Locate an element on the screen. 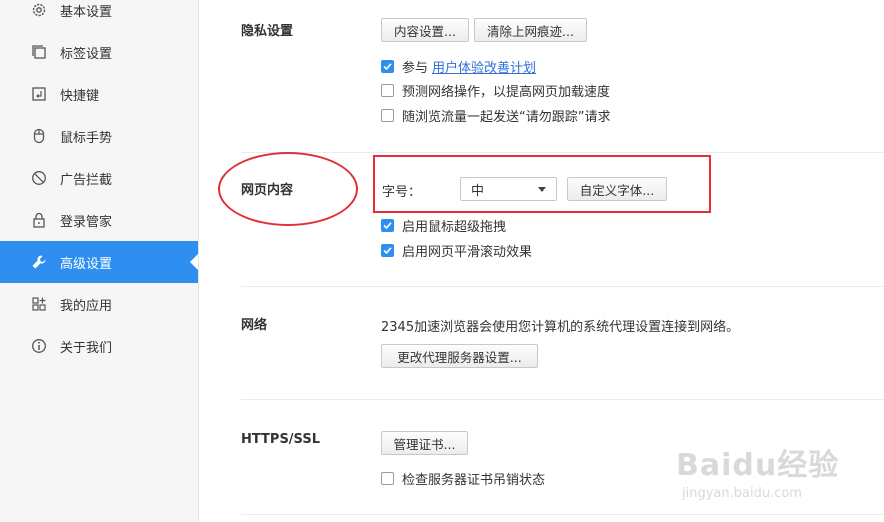  sidebar-item-shortcuts: 快捷键 is located at coordinates (99, 94).